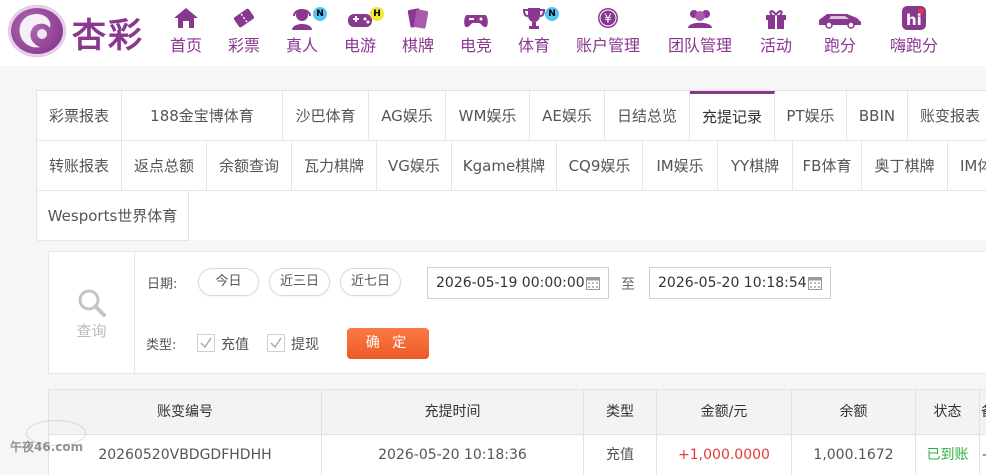 Image resolution: width=986 pixels, height=475 pixels. Describe the element at coordinates (91, 331) in the screenshot. I see `query-label: 查询` at that location.